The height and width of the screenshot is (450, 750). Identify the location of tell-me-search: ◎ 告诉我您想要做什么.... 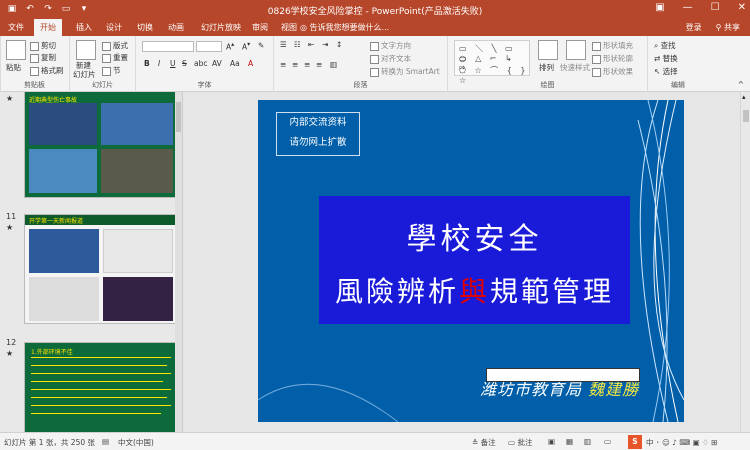
(344, 27).